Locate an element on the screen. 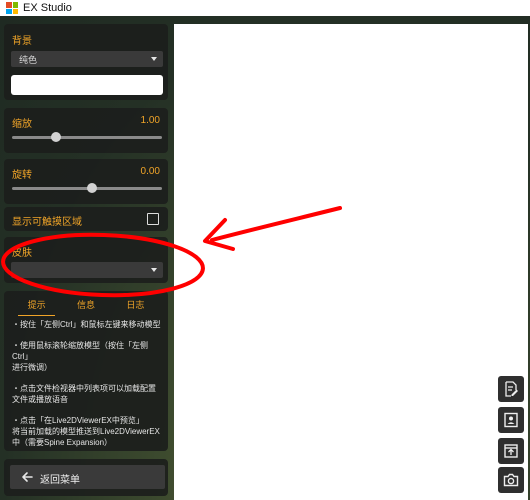 This screenshot has width=530, height=500. app-logo-icon is located at coordinates (12, 8).